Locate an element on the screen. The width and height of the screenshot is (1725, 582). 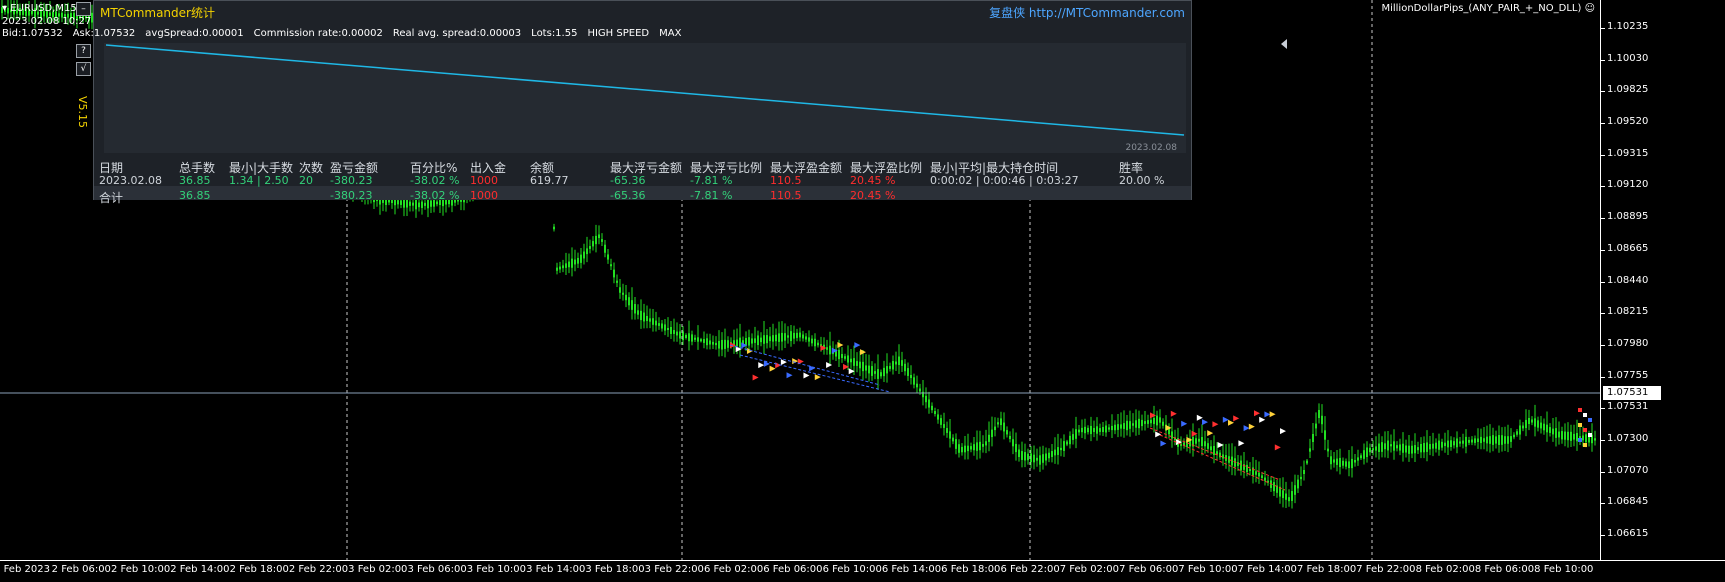
stats-header-6: 出入金 is located at coordinates (488, 168).